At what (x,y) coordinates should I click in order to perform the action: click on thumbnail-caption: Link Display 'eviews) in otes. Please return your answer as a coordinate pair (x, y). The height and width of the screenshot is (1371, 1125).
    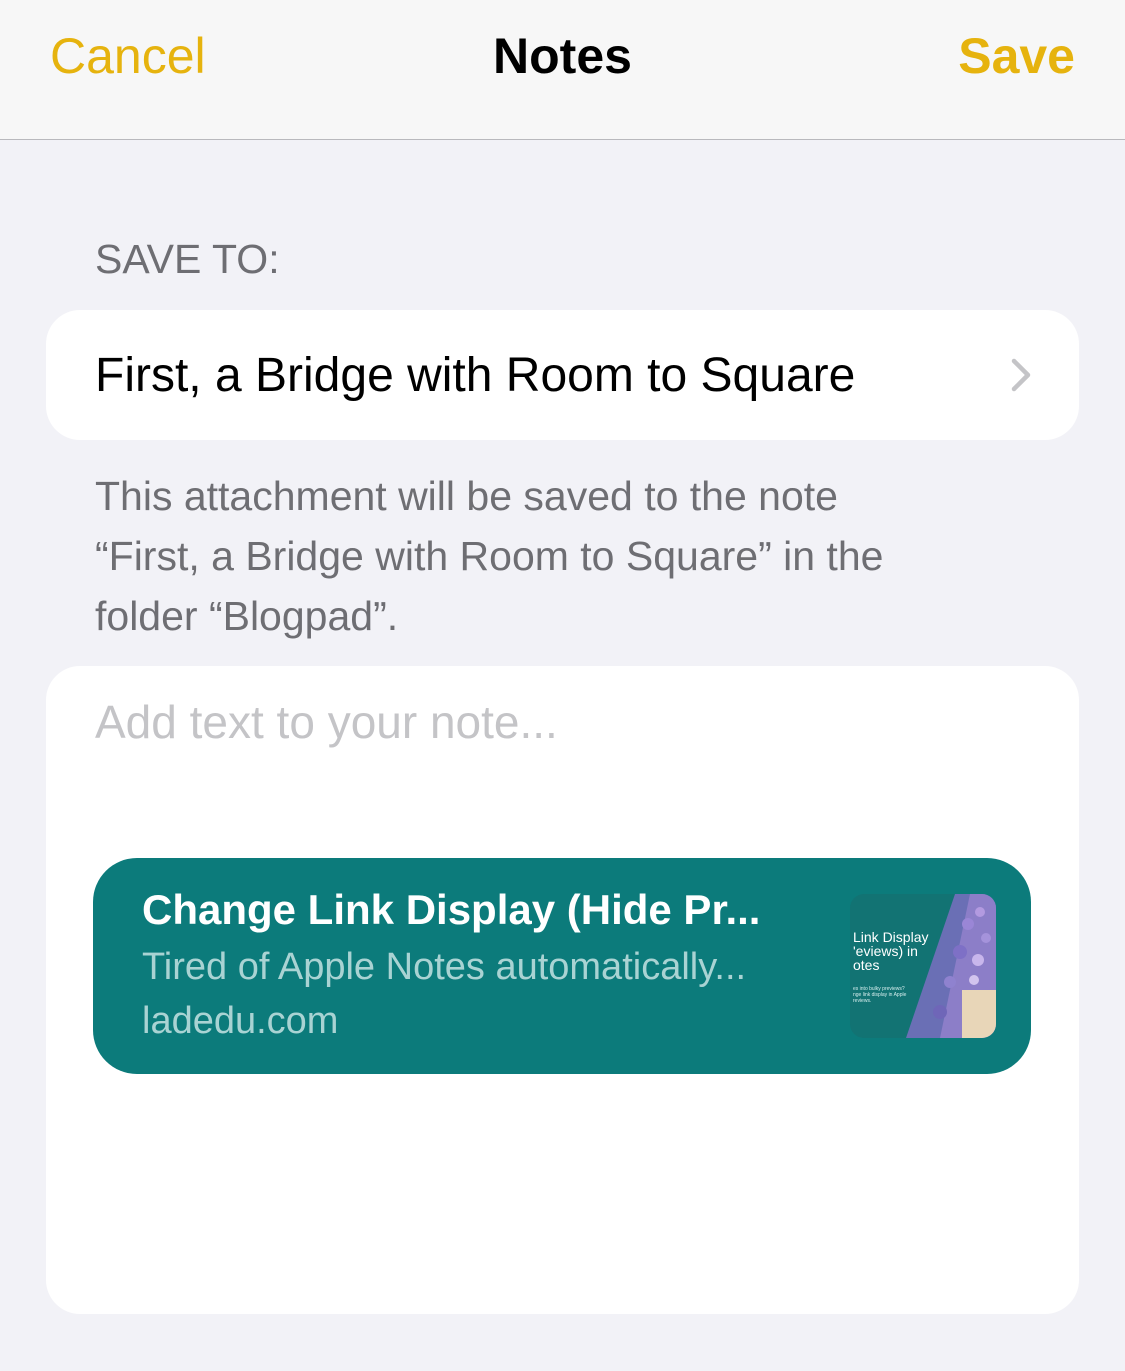
    Looking at the image, I should click on (890, 951).